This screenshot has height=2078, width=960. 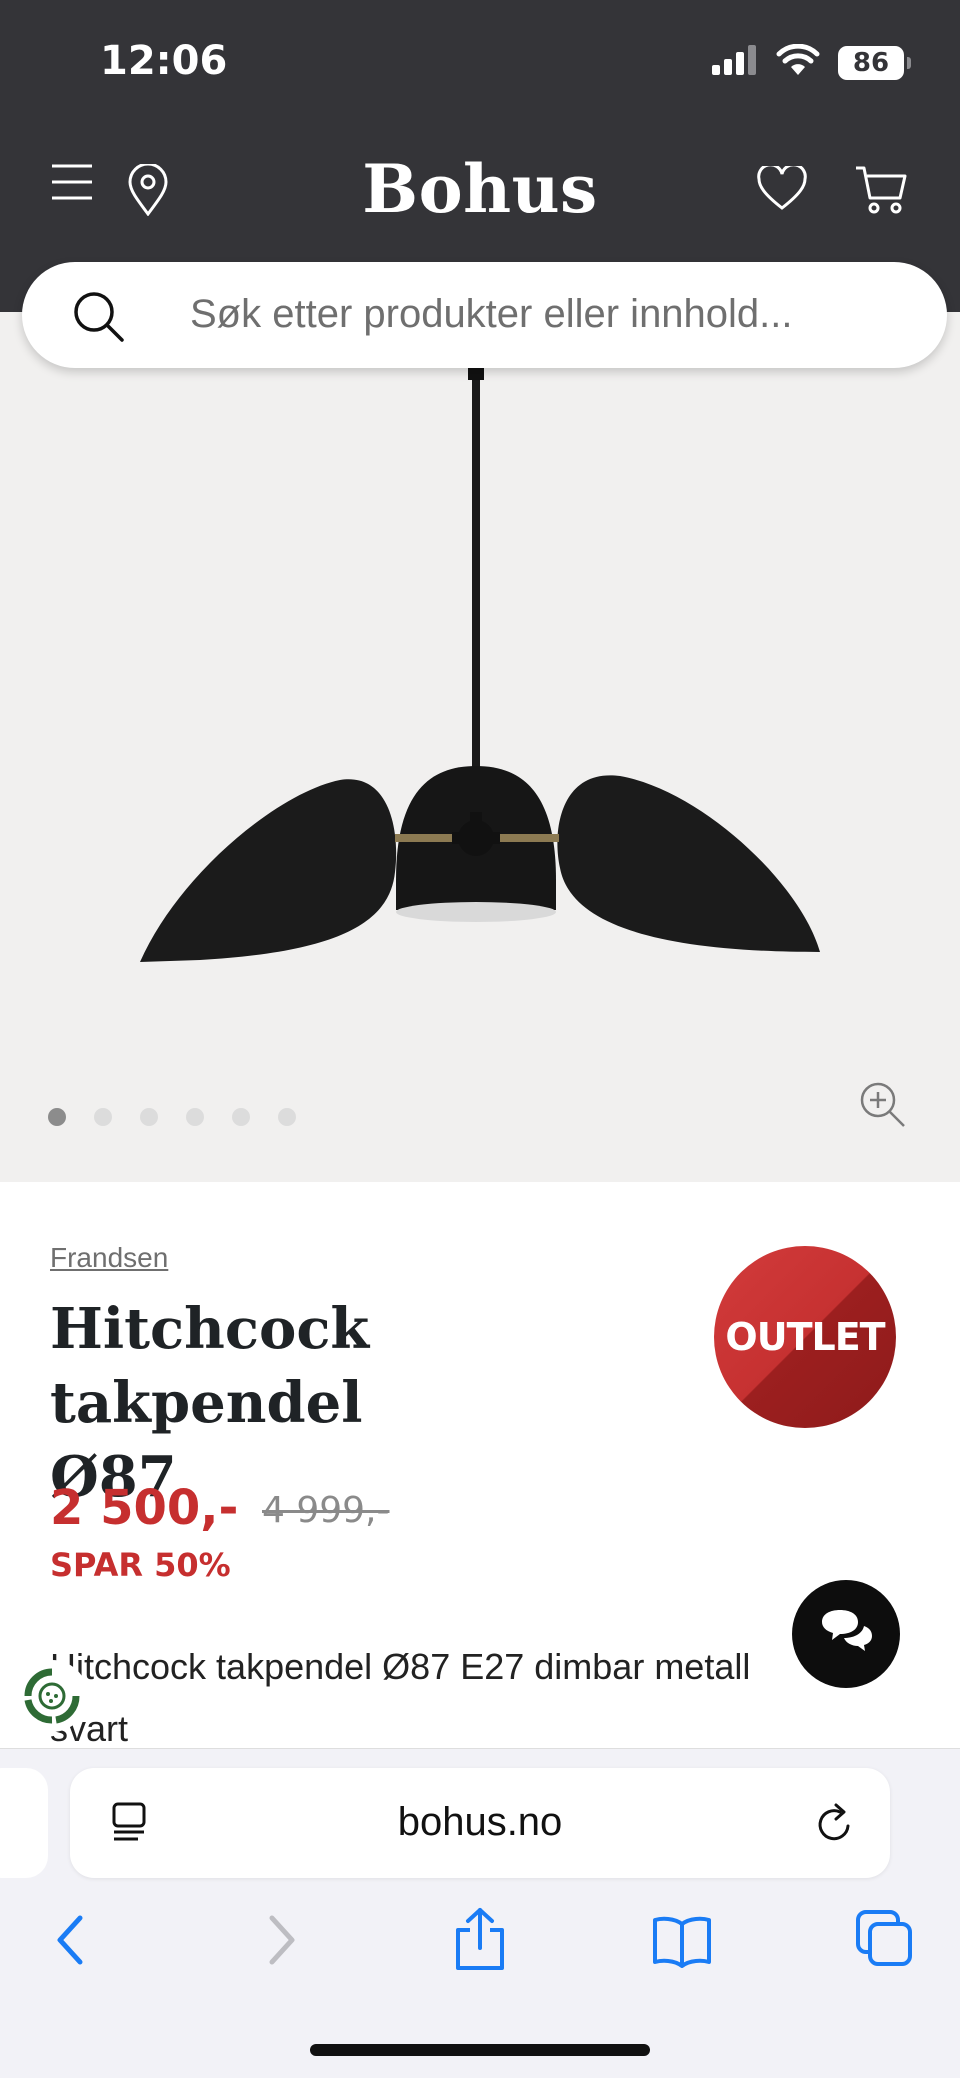 I want to click on url-text: bohus.no, so click(x=480, y=1822).